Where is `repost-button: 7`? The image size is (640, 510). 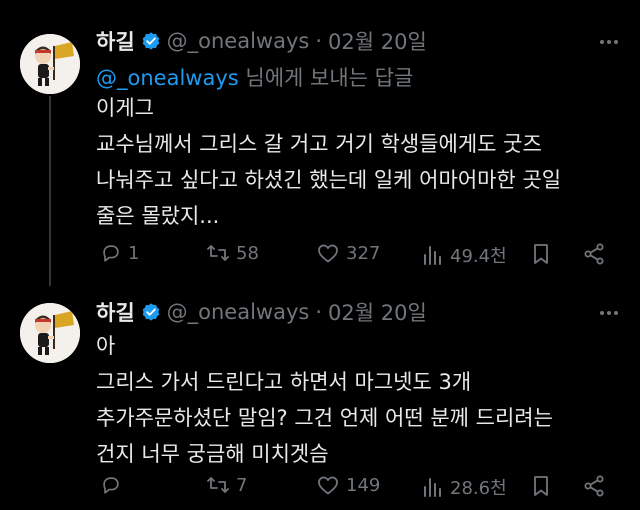 repost-button: 7 is located at coordinates (226, 485).